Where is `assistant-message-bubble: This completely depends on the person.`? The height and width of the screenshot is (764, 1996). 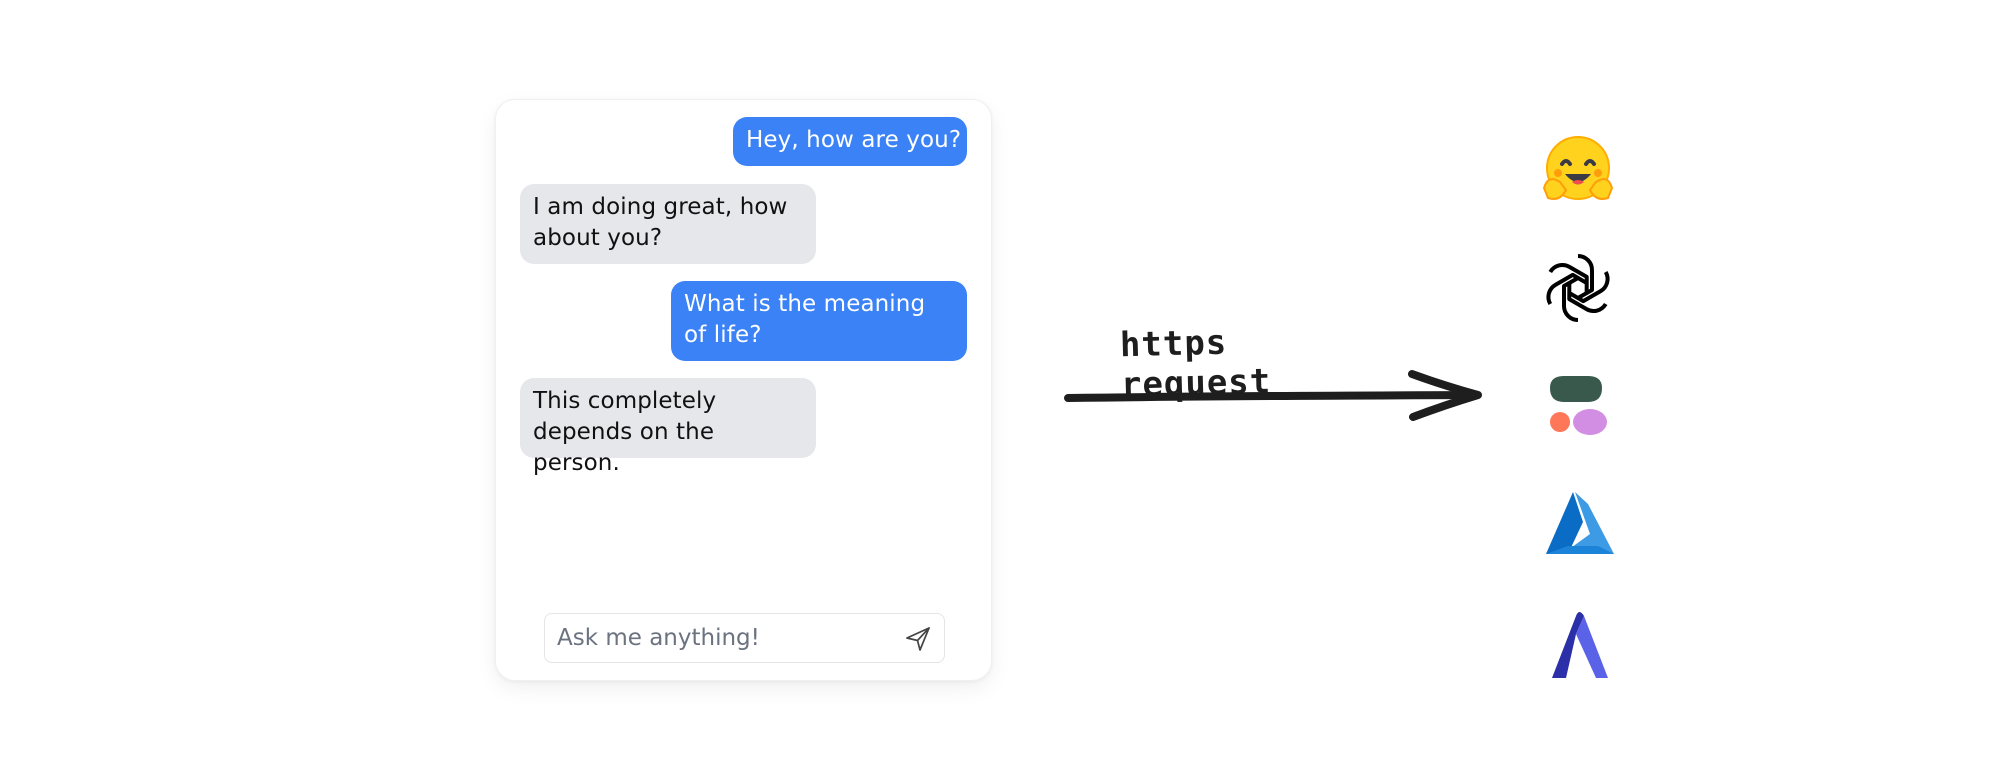 assistant-message-bubble: This completely depends on the person. is located at coordinates (668, 427).